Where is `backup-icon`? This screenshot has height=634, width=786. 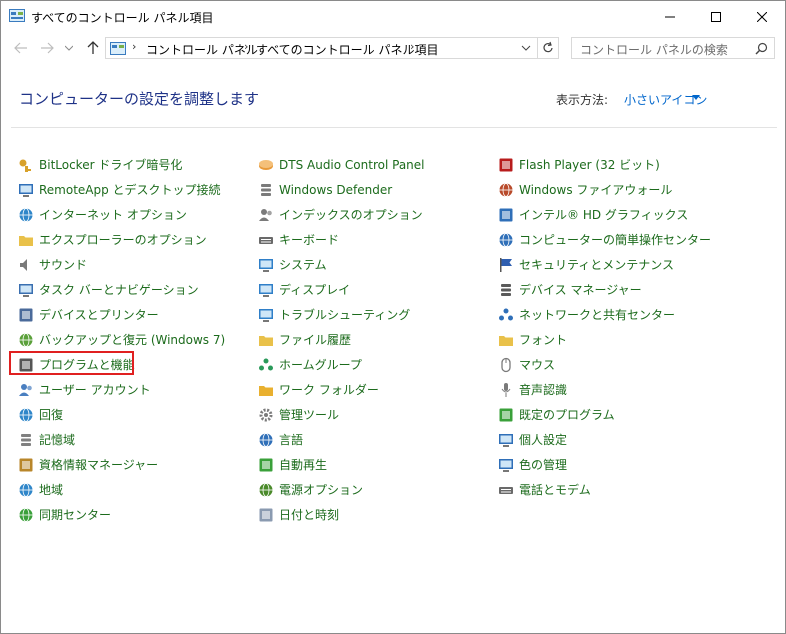
backup-icon is located at coordinates (26, 339).